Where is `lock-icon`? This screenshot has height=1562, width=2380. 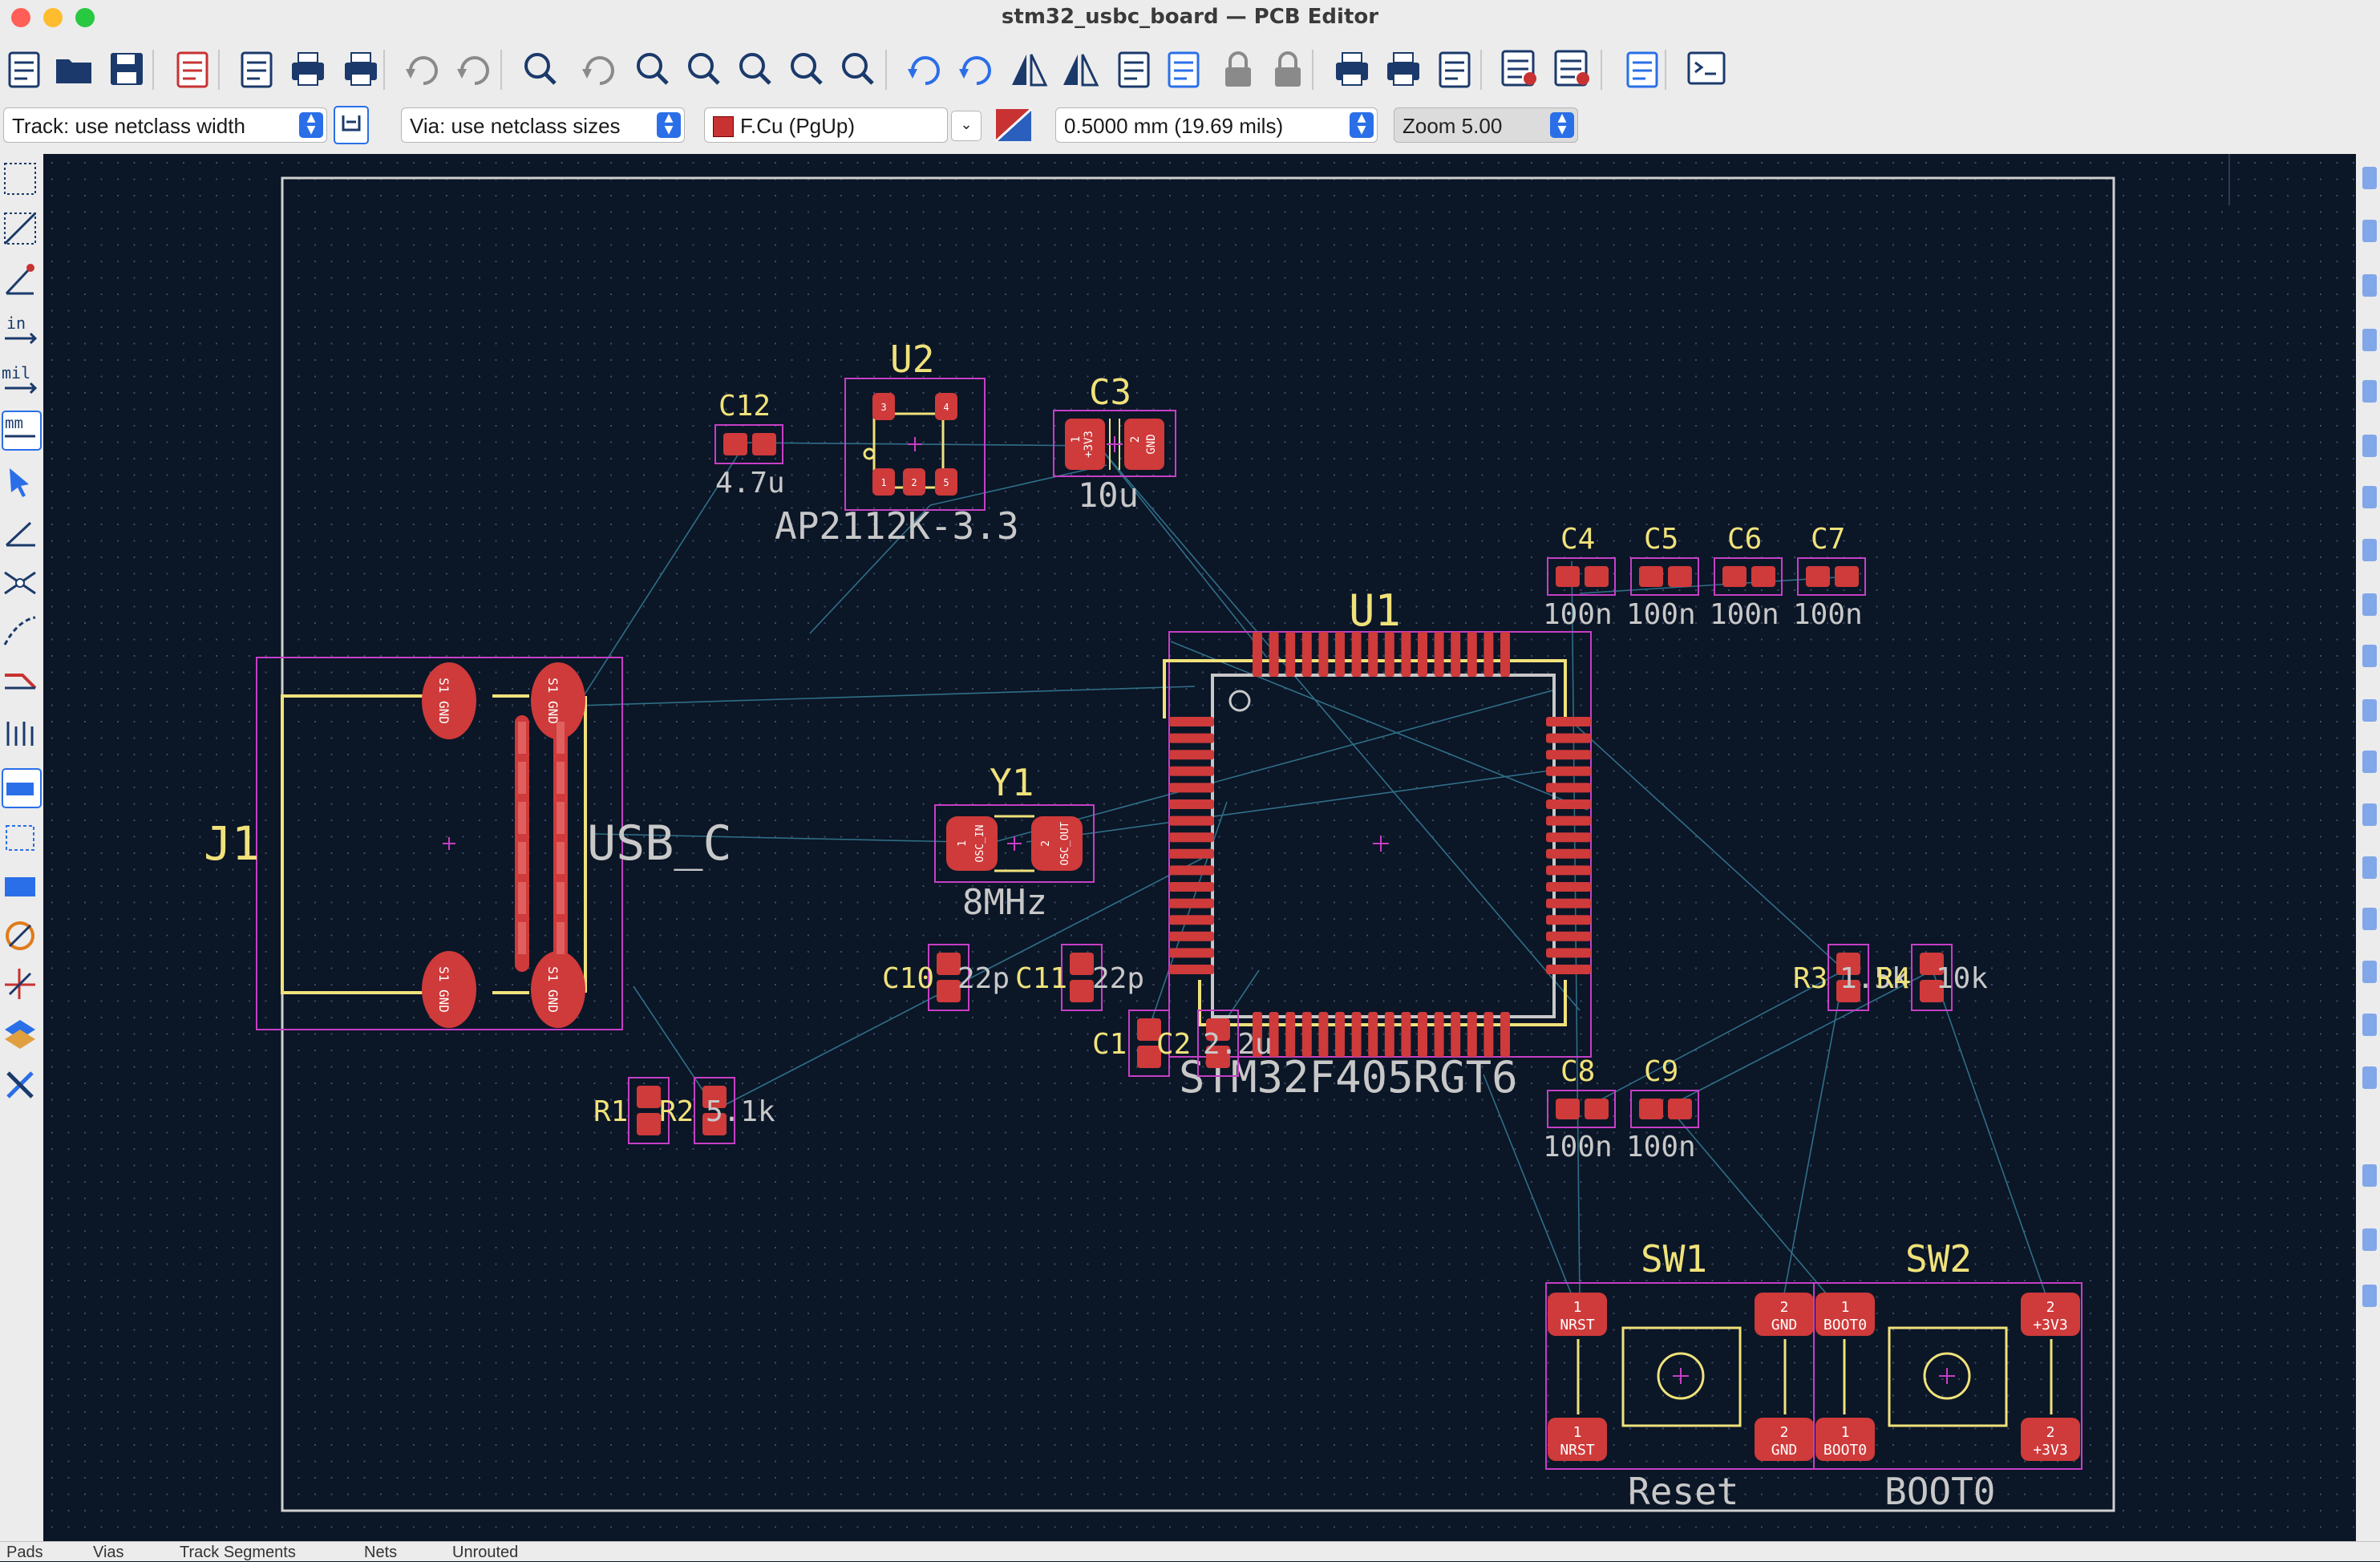 lock-icon is located at coordinates (1238, 70).